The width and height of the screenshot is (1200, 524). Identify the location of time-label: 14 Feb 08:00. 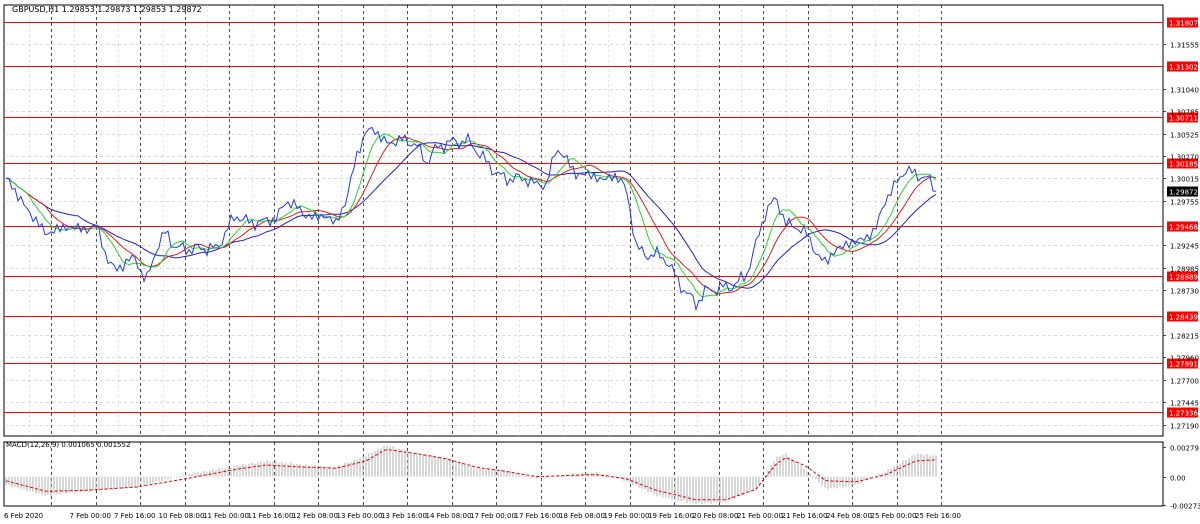
(449, 516).